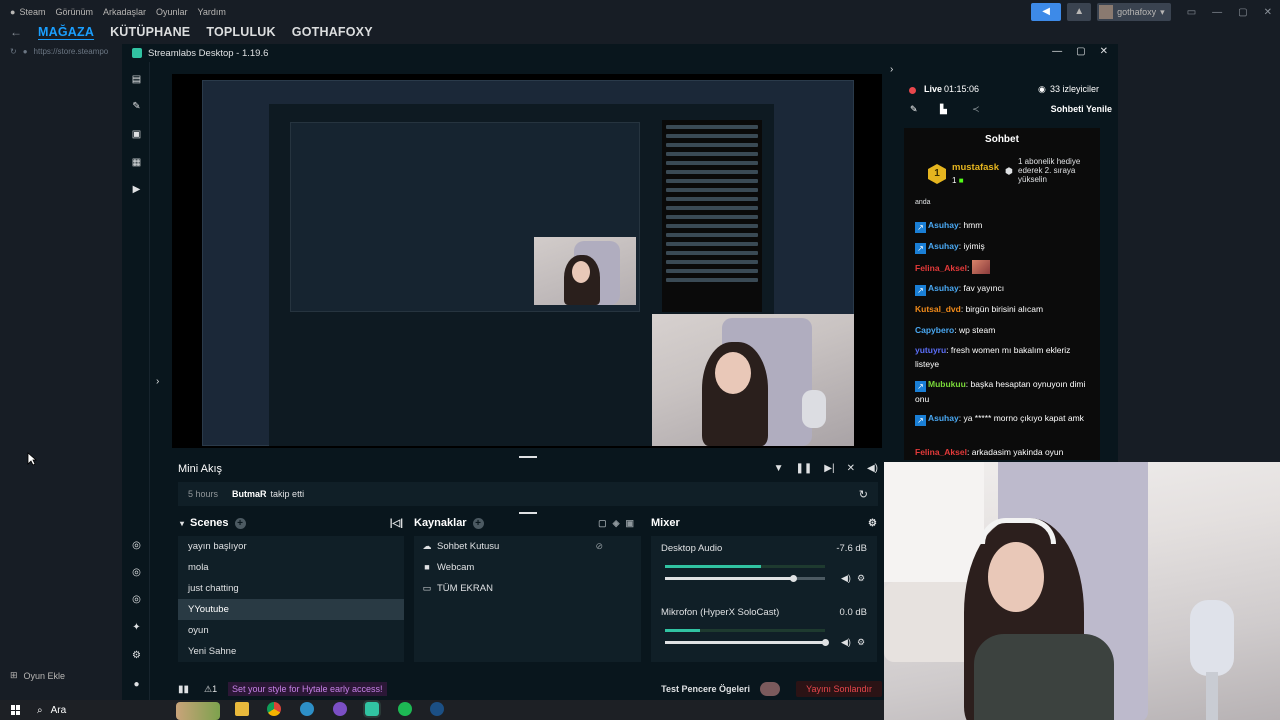 This screenshot has width=1280, height=720. Describe the element at coordinates (599, 546) in the screenshot. I see `eye-off-icon: ⊘` at that location.